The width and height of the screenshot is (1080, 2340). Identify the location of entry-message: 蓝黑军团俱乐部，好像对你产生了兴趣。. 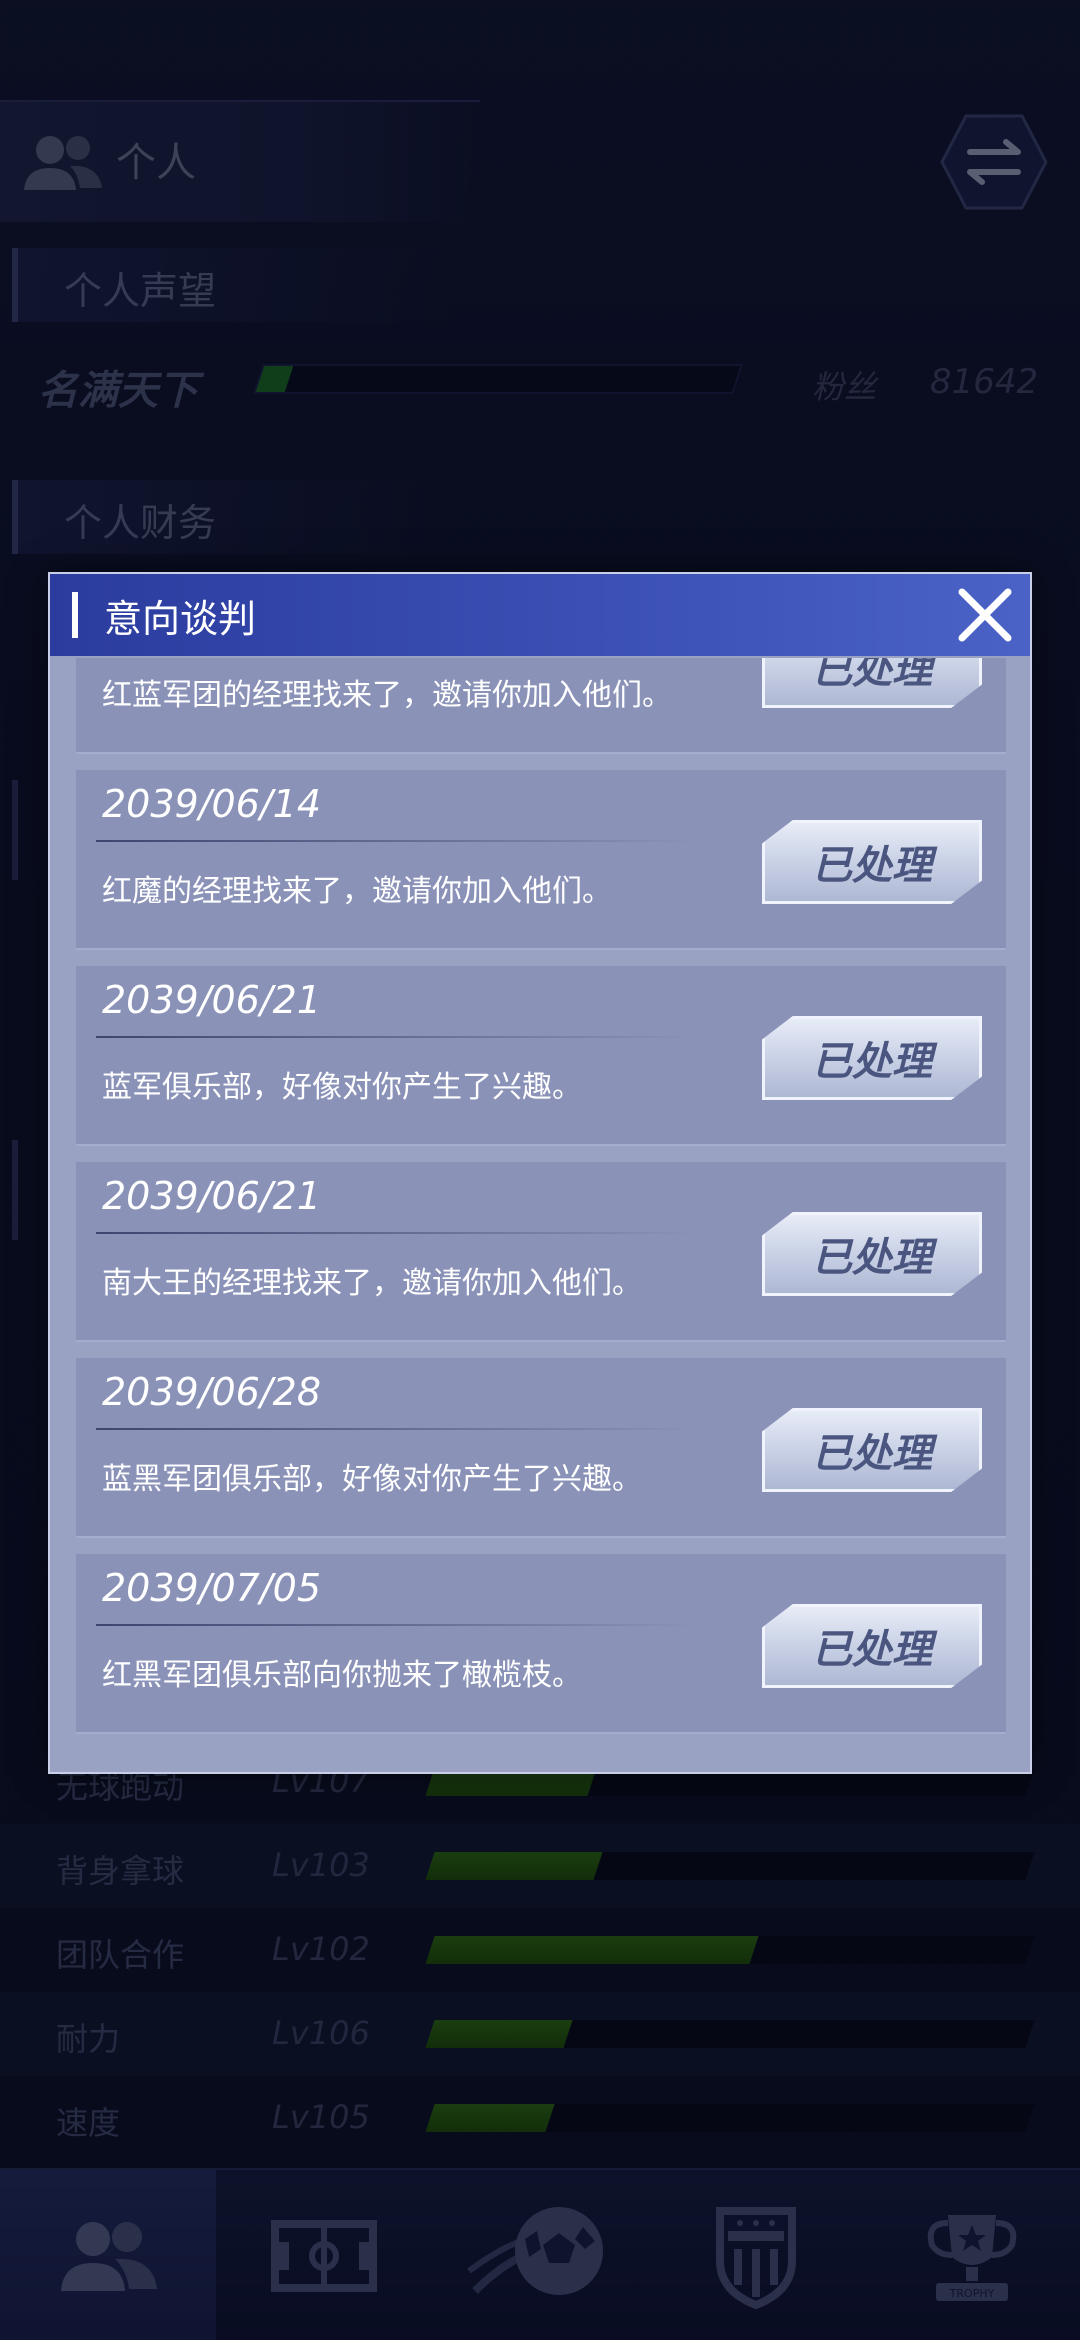
(372, 1479).